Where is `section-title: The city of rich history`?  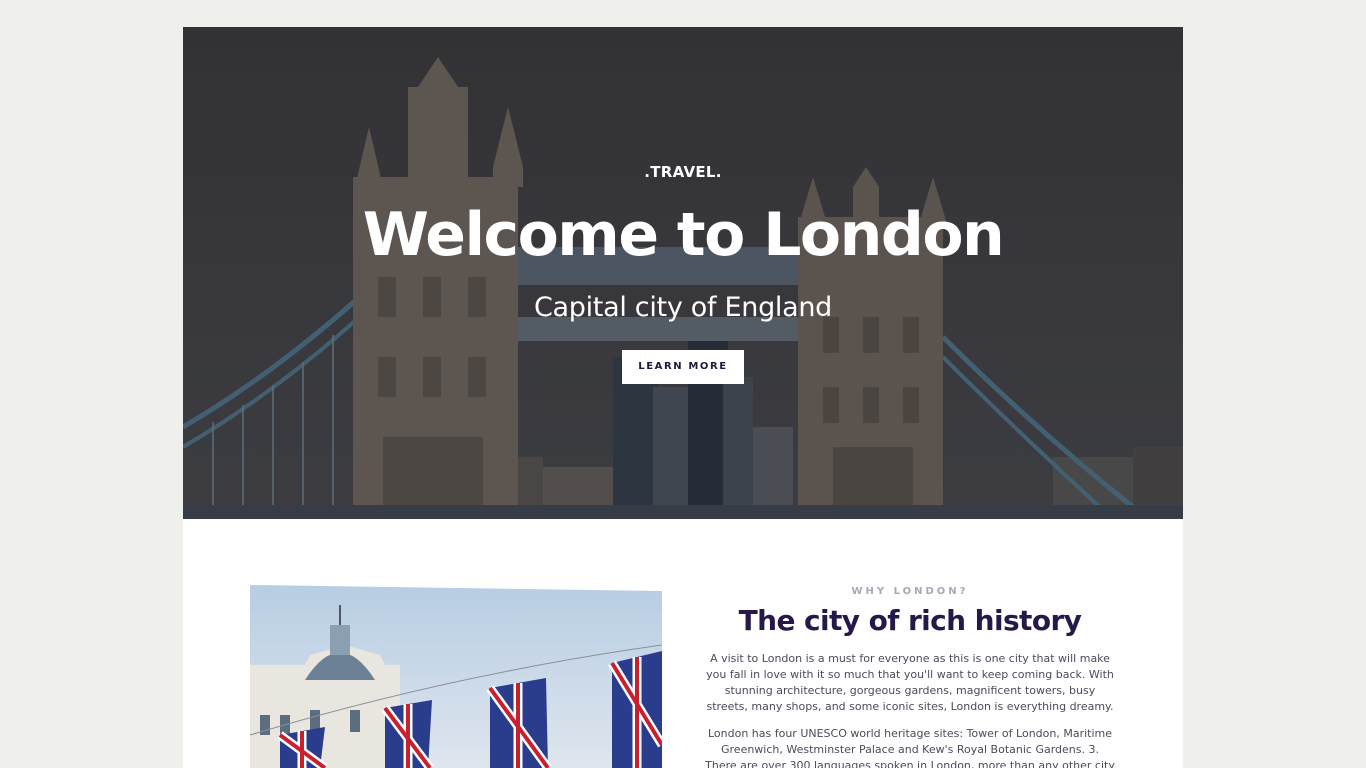 section-title: The city of rich history is located at coordinates (910, 620).